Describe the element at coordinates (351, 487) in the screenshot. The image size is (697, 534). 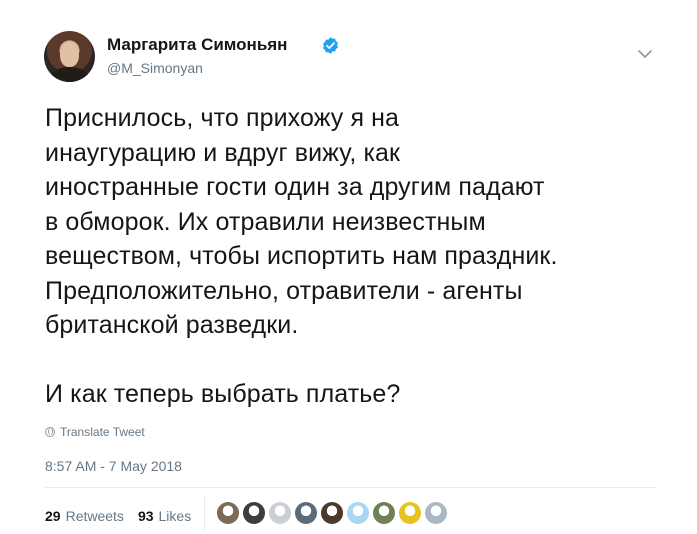
I see `stats-divider` at that location.